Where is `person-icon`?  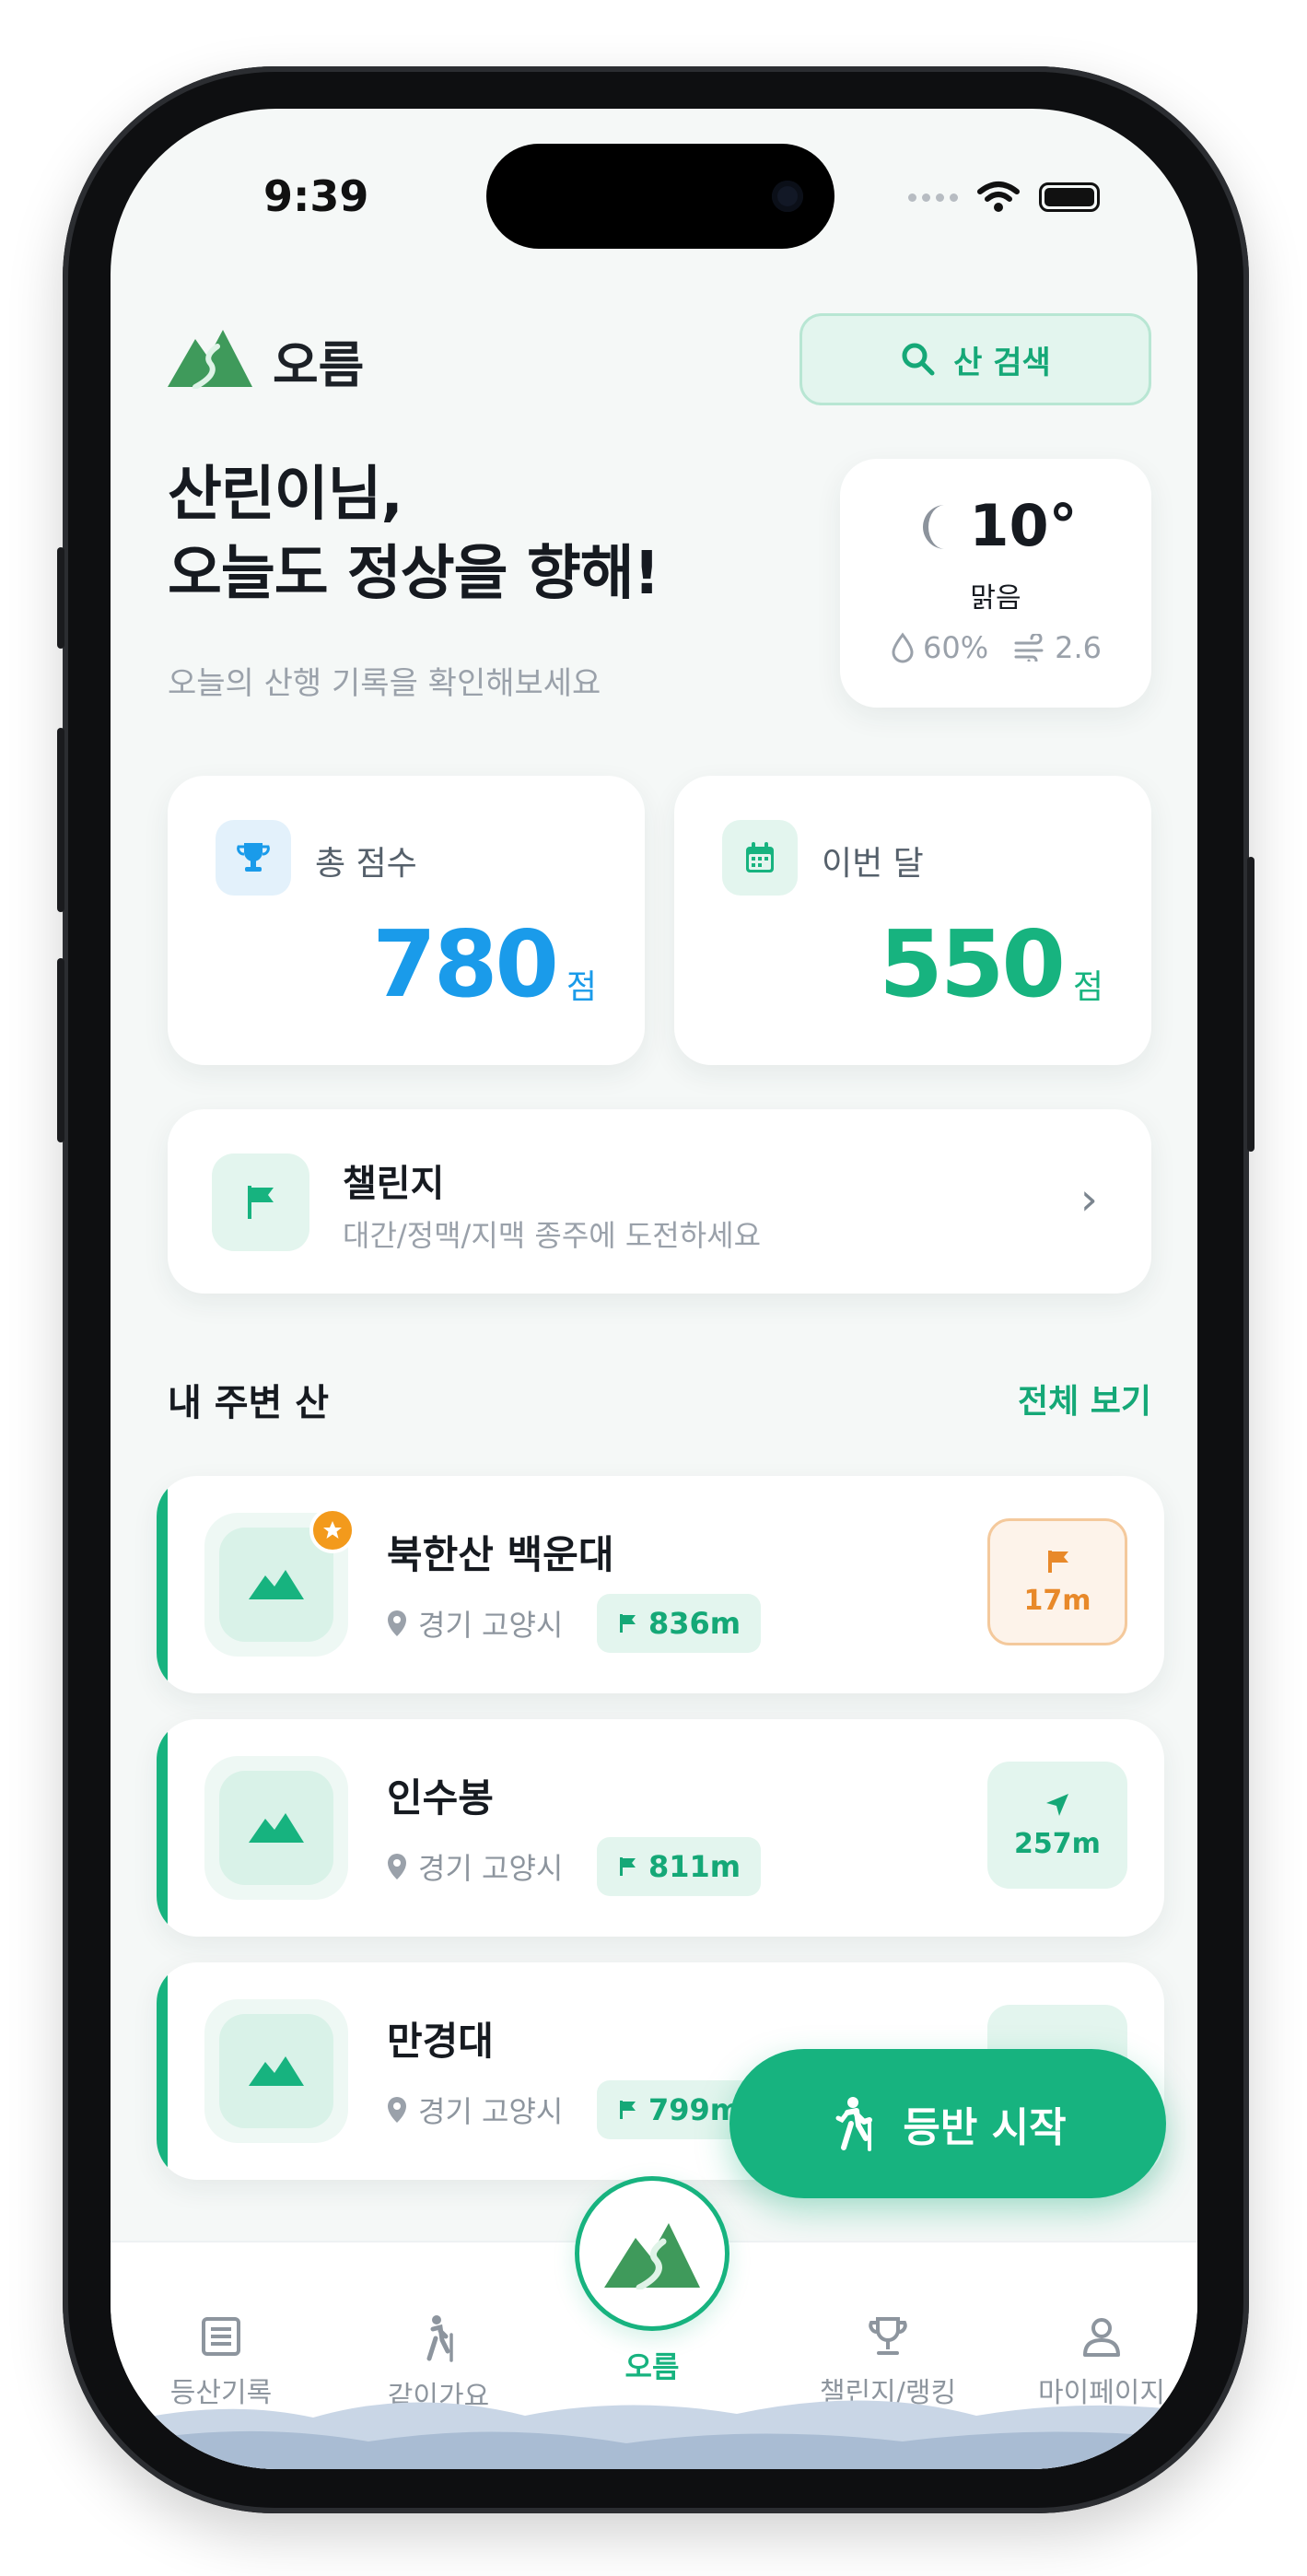
person-icon is located at coordinates (1101, 2337).